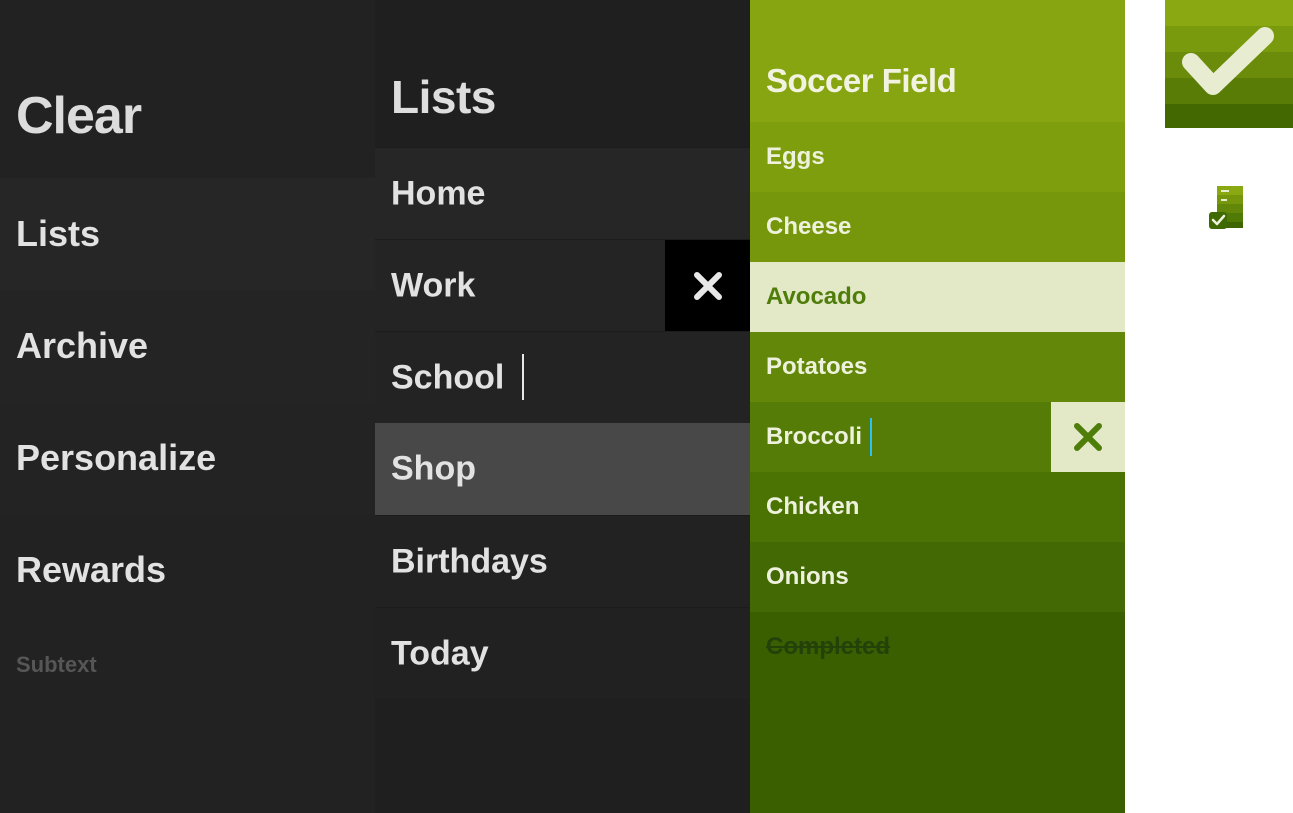 This screenshot has height=813, width=1293. I want to click on list-item-label: Potatoes, so click(817, 366).